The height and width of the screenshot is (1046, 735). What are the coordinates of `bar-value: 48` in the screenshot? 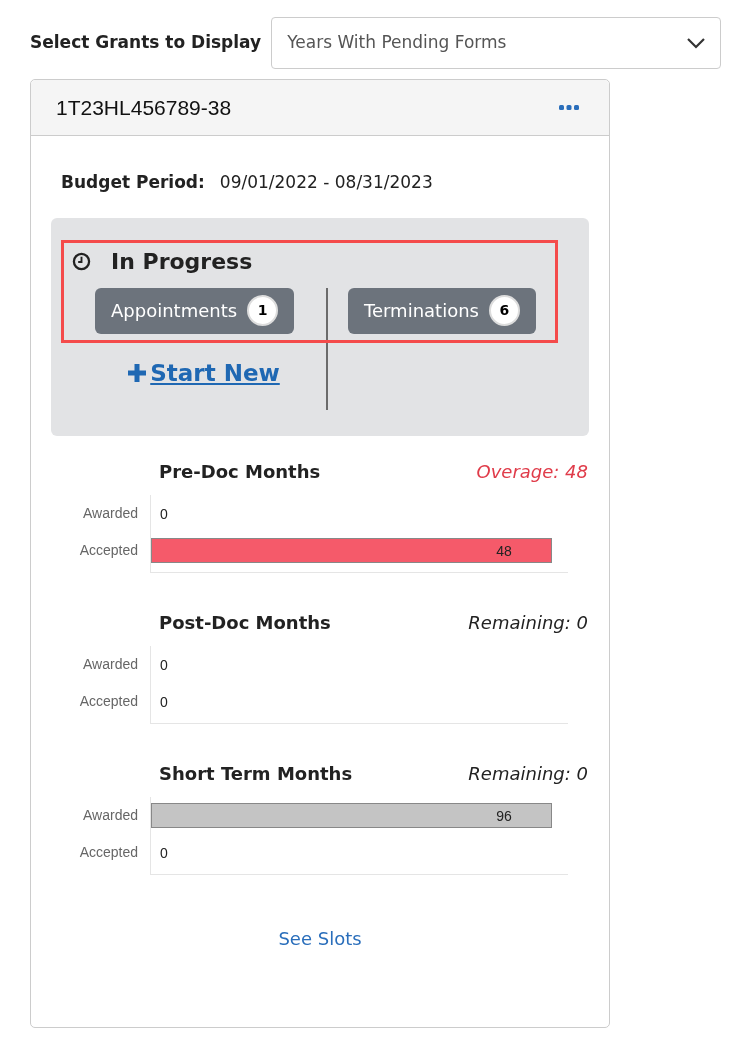 It's located at (504, 551).